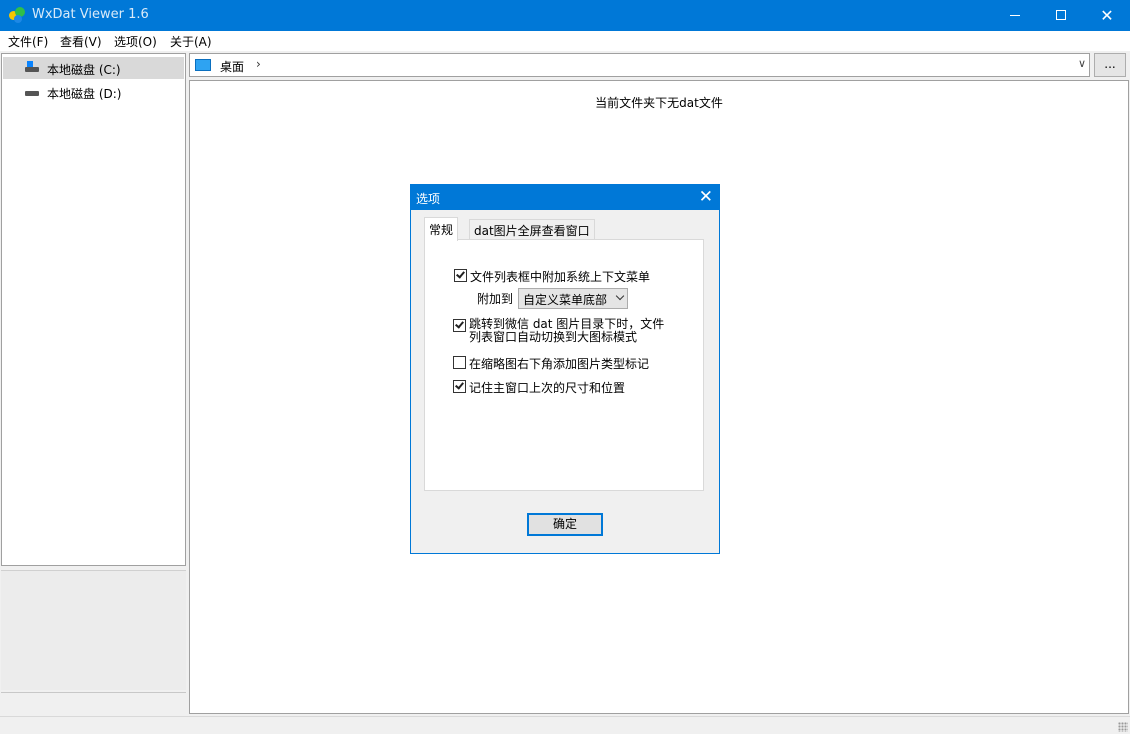 This screenshot has width=1130, height=734. What do you see at coordinates (32, 92) in the screenshot?
I see `drive-icon` at bounding box center [32, 92].